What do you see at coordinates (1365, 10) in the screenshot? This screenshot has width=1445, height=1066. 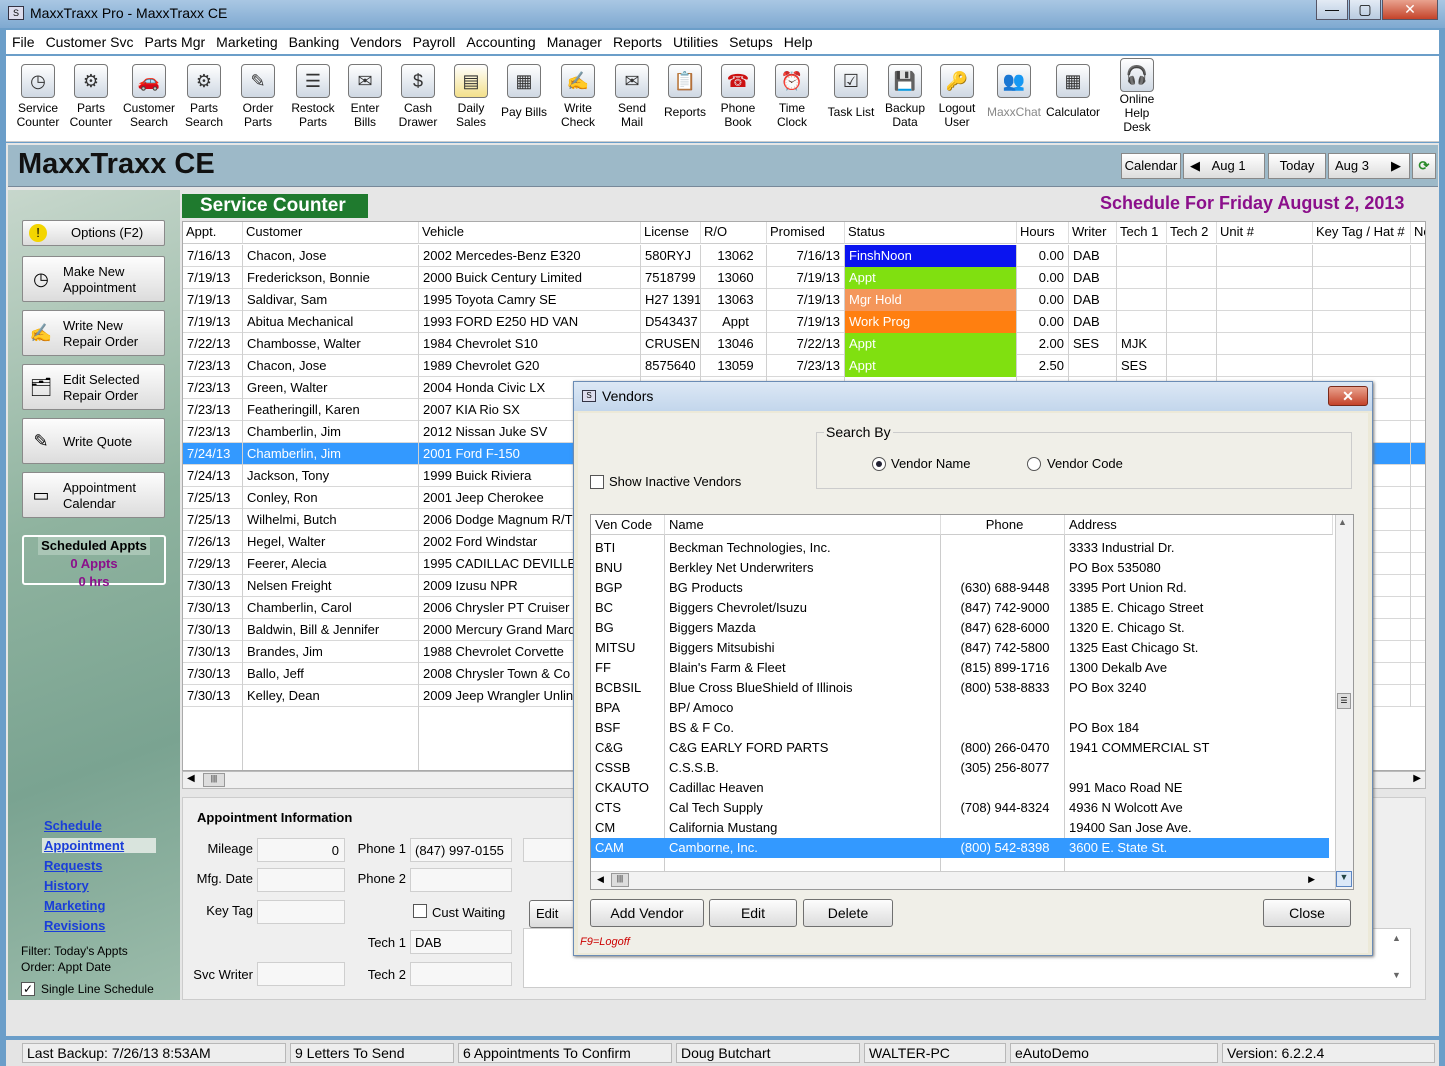 I see `maximize-button: ▢` at bounding box center [1365, 10].